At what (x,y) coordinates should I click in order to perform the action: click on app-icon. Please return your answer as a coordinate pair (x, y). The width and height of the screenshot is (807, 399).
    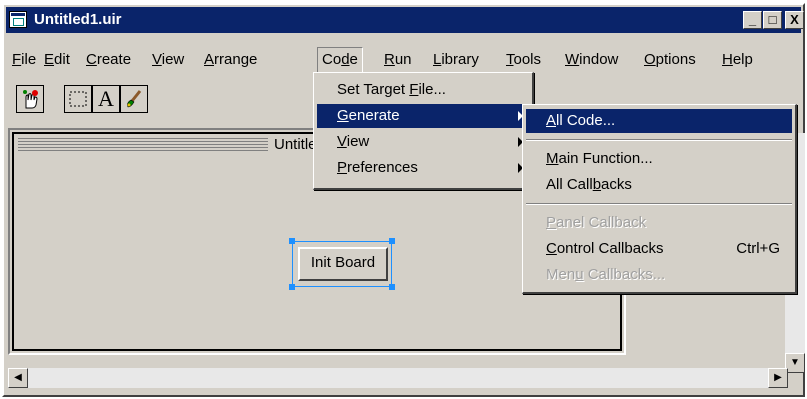
    Looking at the image, I should click on (18, 19).